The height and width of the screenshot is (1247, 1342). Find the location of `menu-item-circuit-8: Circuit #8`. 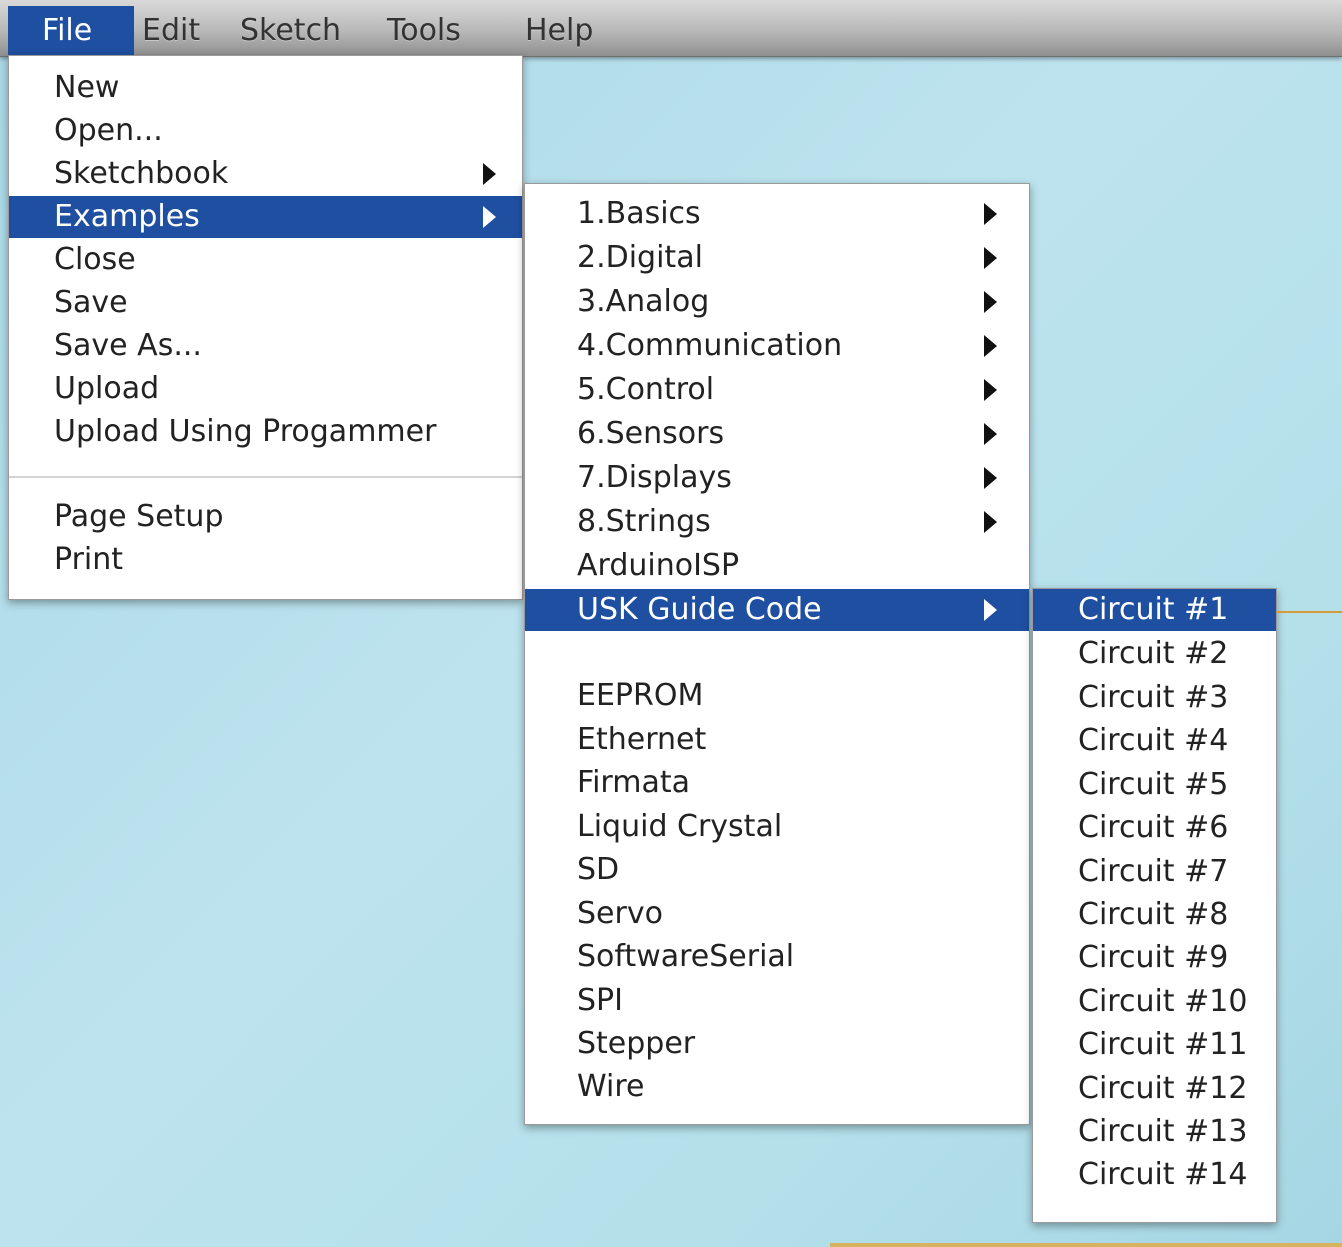

menu-item-circuit-8: Circuit #8 is located at coordinates (1154, 915).